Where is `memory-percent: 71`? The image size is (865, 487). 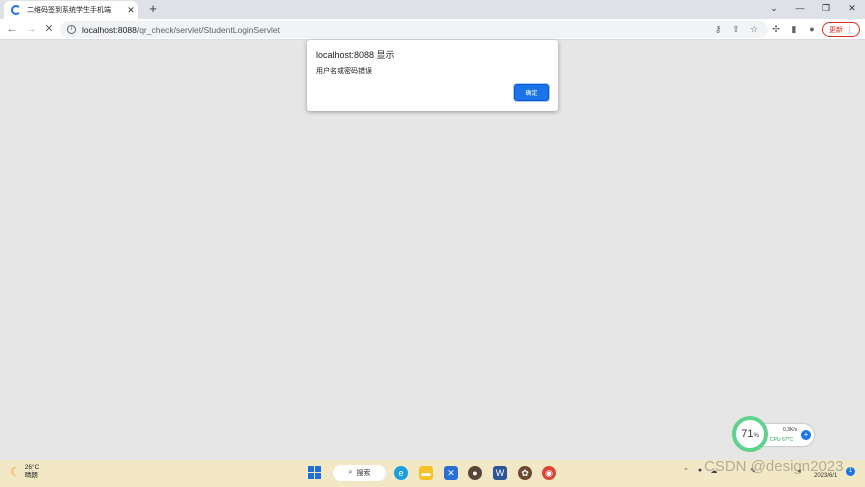
memory-percent: 71 is located at coordinates (747, 434).